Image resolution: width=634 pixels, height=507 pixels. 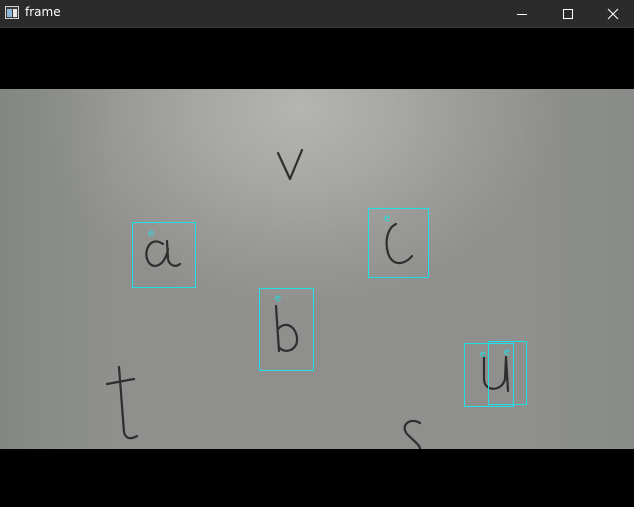 I want to click on title-bar: frame, so click(x=317, y=14).